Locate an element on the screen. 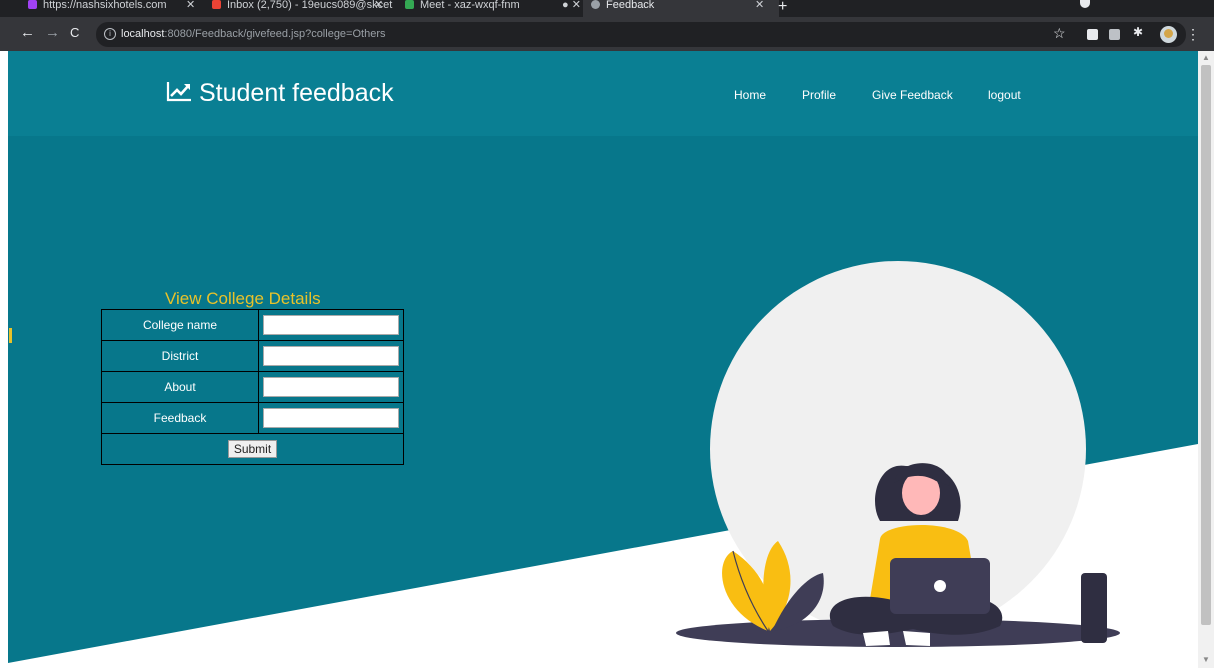  new-tab-icon: + is located at coordinates (782, 8).